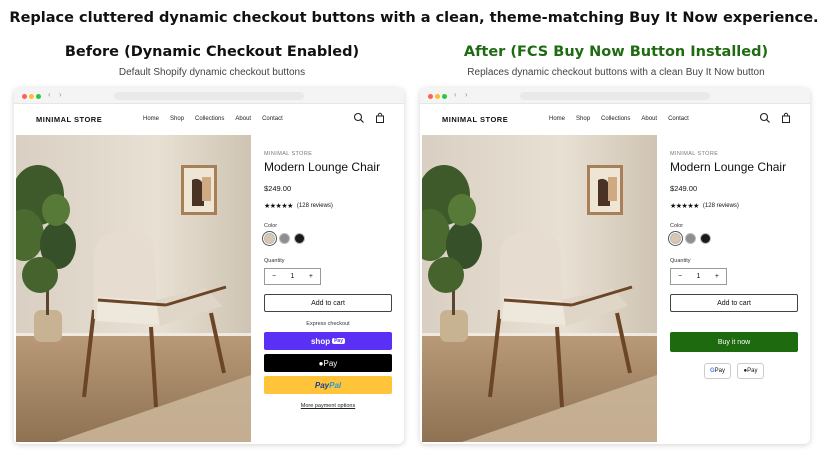  I want to click on shop-pay-button: shop Pay, so click(328, 341).